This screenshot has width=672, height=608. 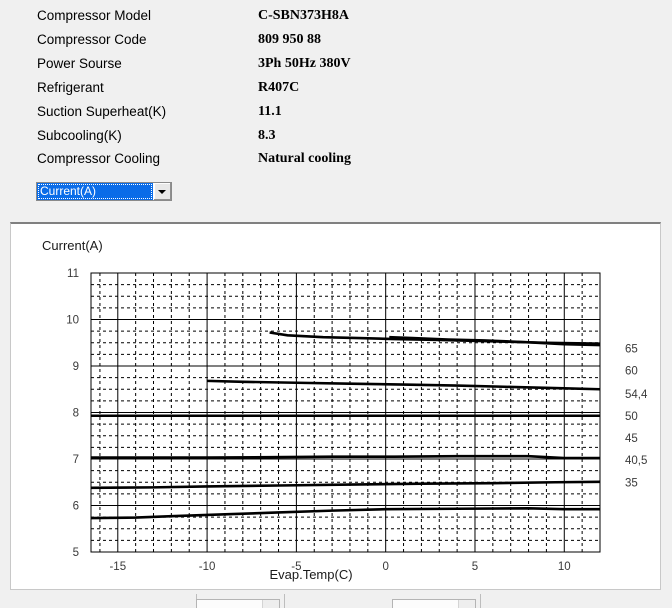 What do you see at coordinates (117, 567) in the screenshot?
I see `x-tick-label: -15` at bounding box center [117, 567].